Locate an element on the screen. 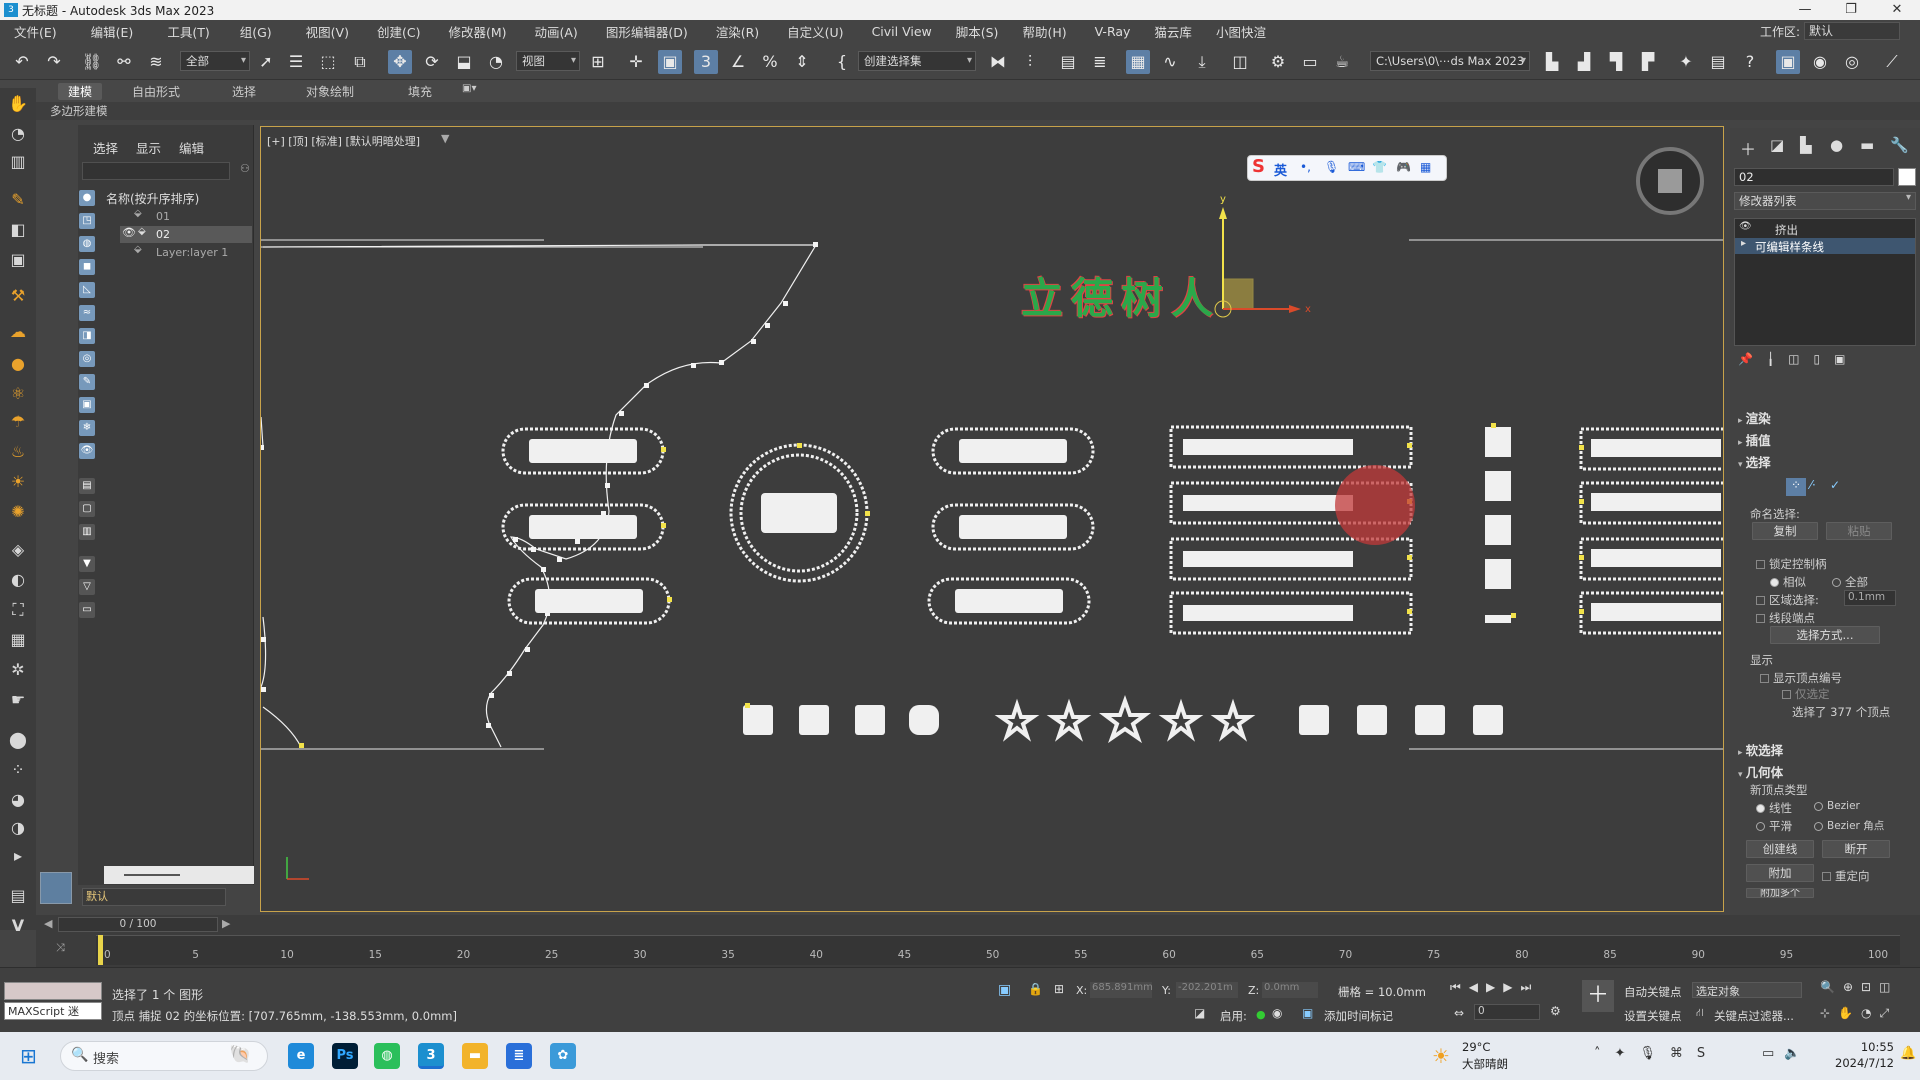 The image size is (1920, 1080). undo-icon: ↶ is located at coordinates (22, 62).